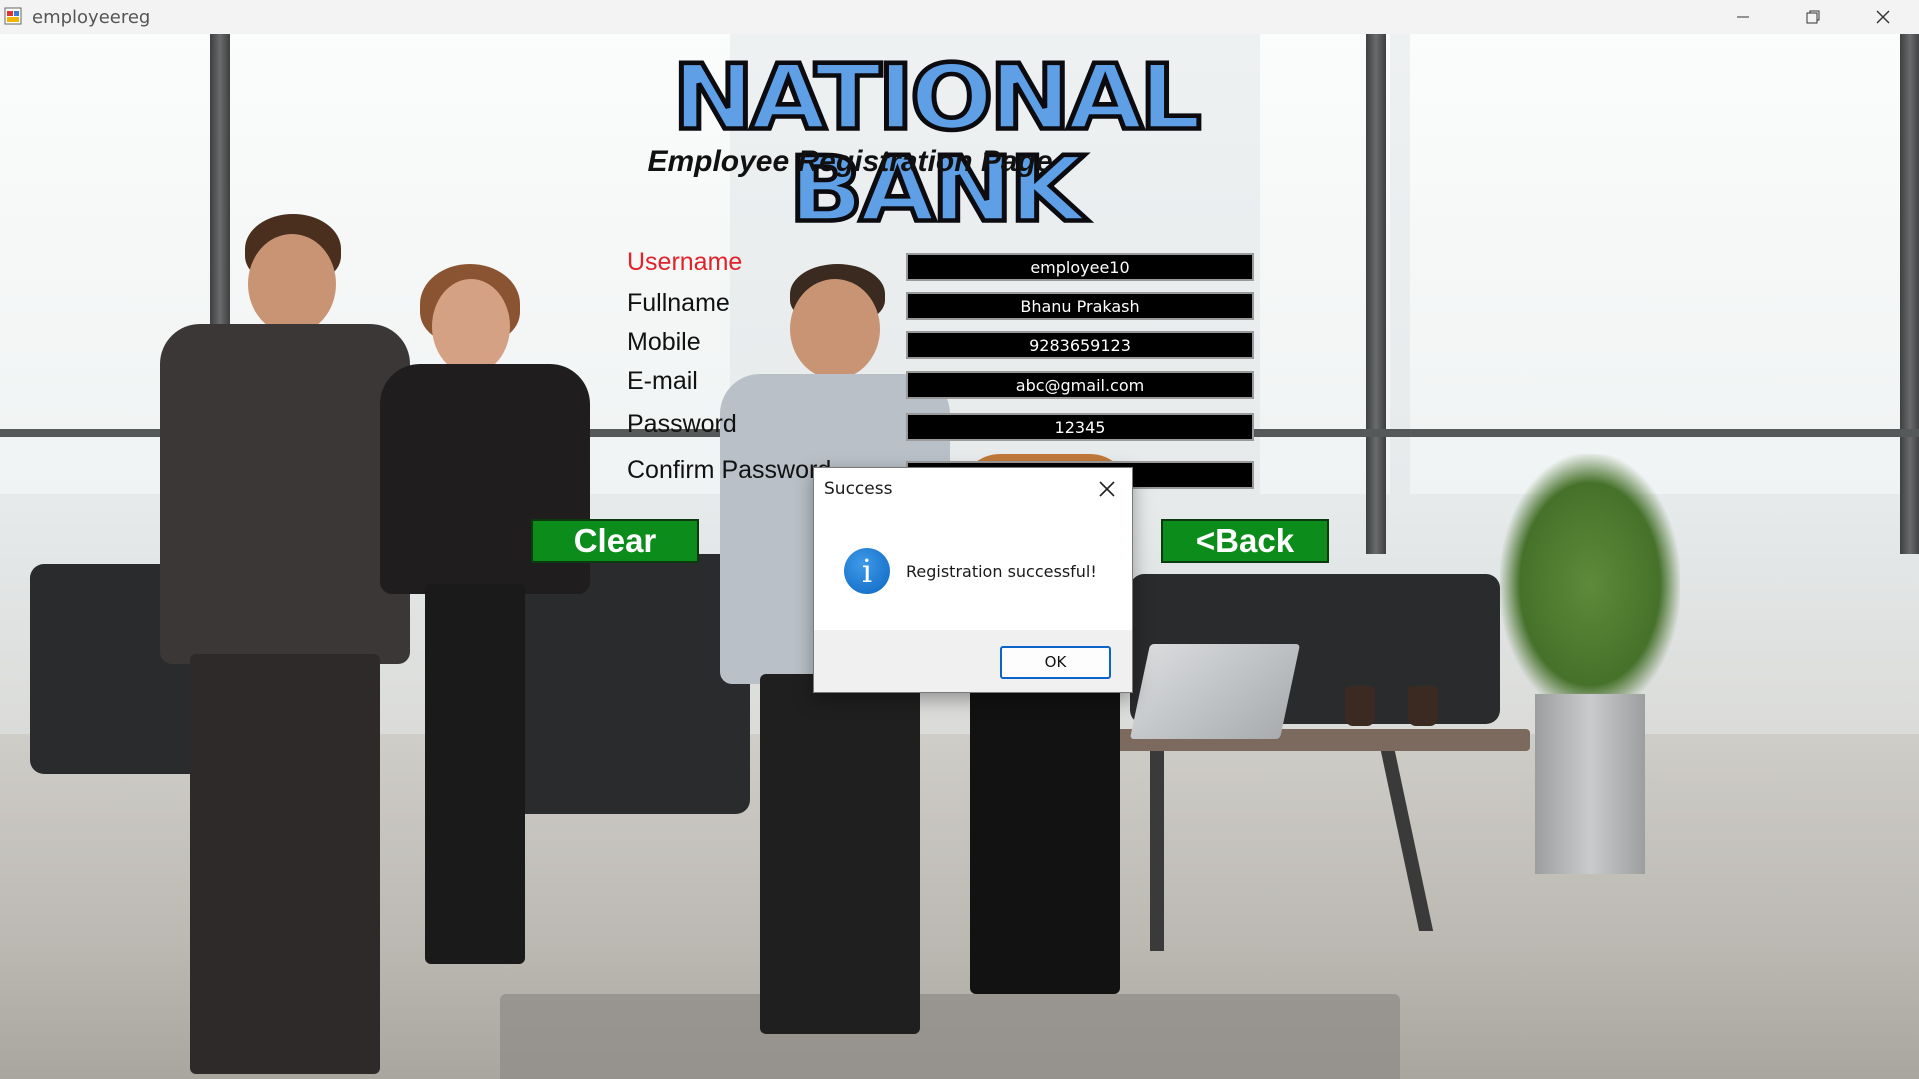  I want to click on minimize-icon, so click(1743, 17).